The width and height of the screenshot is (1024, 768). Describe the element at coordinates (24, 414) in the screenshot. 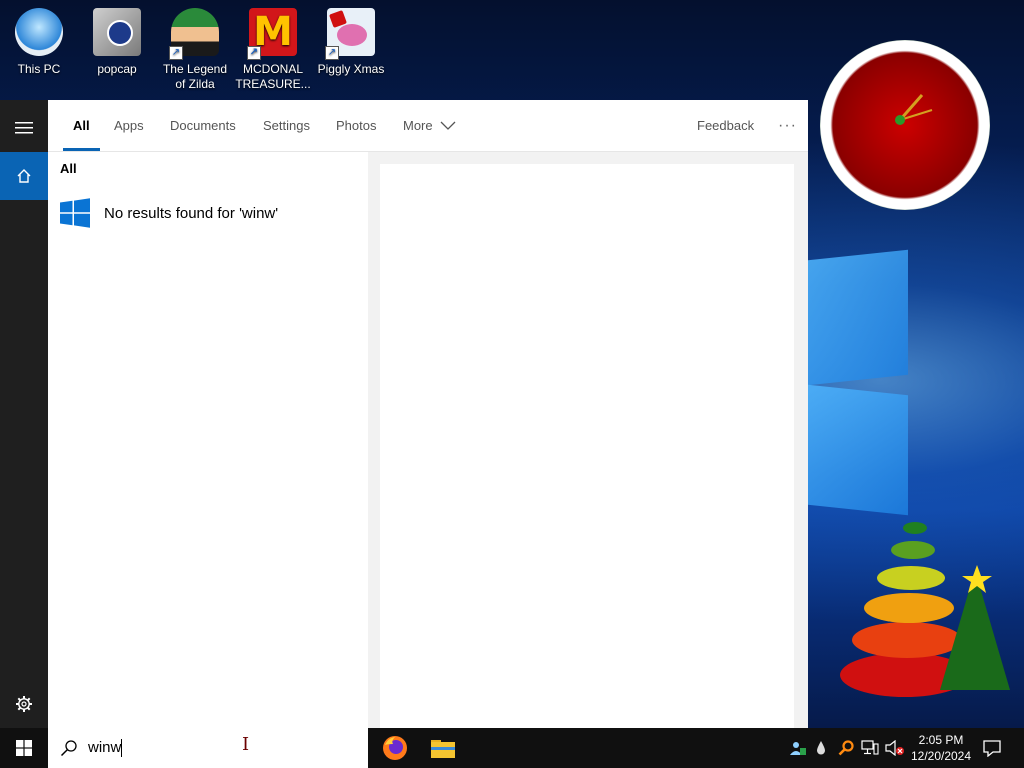

I see `start-menu-rail` at that location.